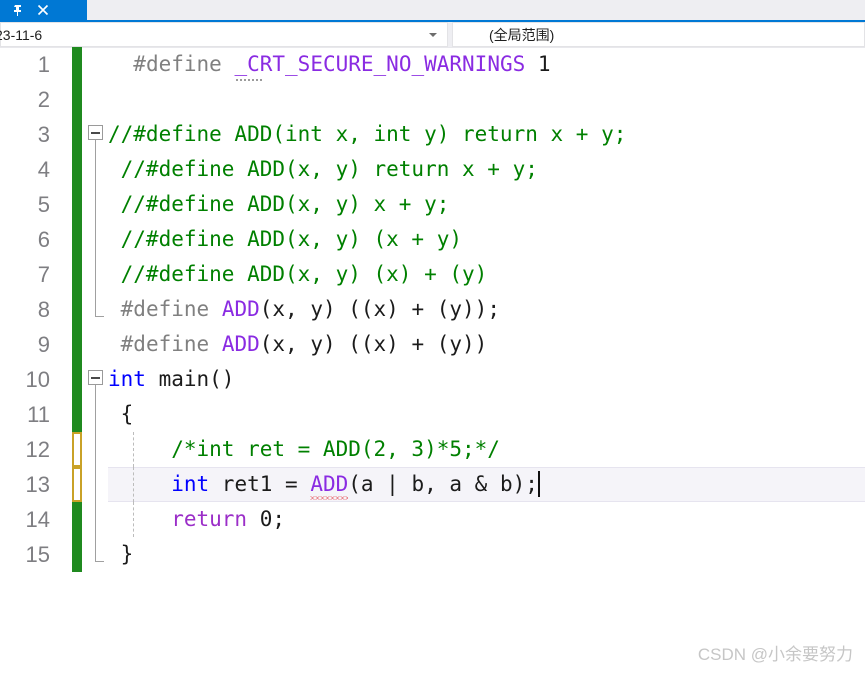 The width and height of the screenshot is (865, 681). What do you see at coordinates (432, 379) in the screenshot?
I see `code-line: 10 int main()` at bounding box center [432, 379].